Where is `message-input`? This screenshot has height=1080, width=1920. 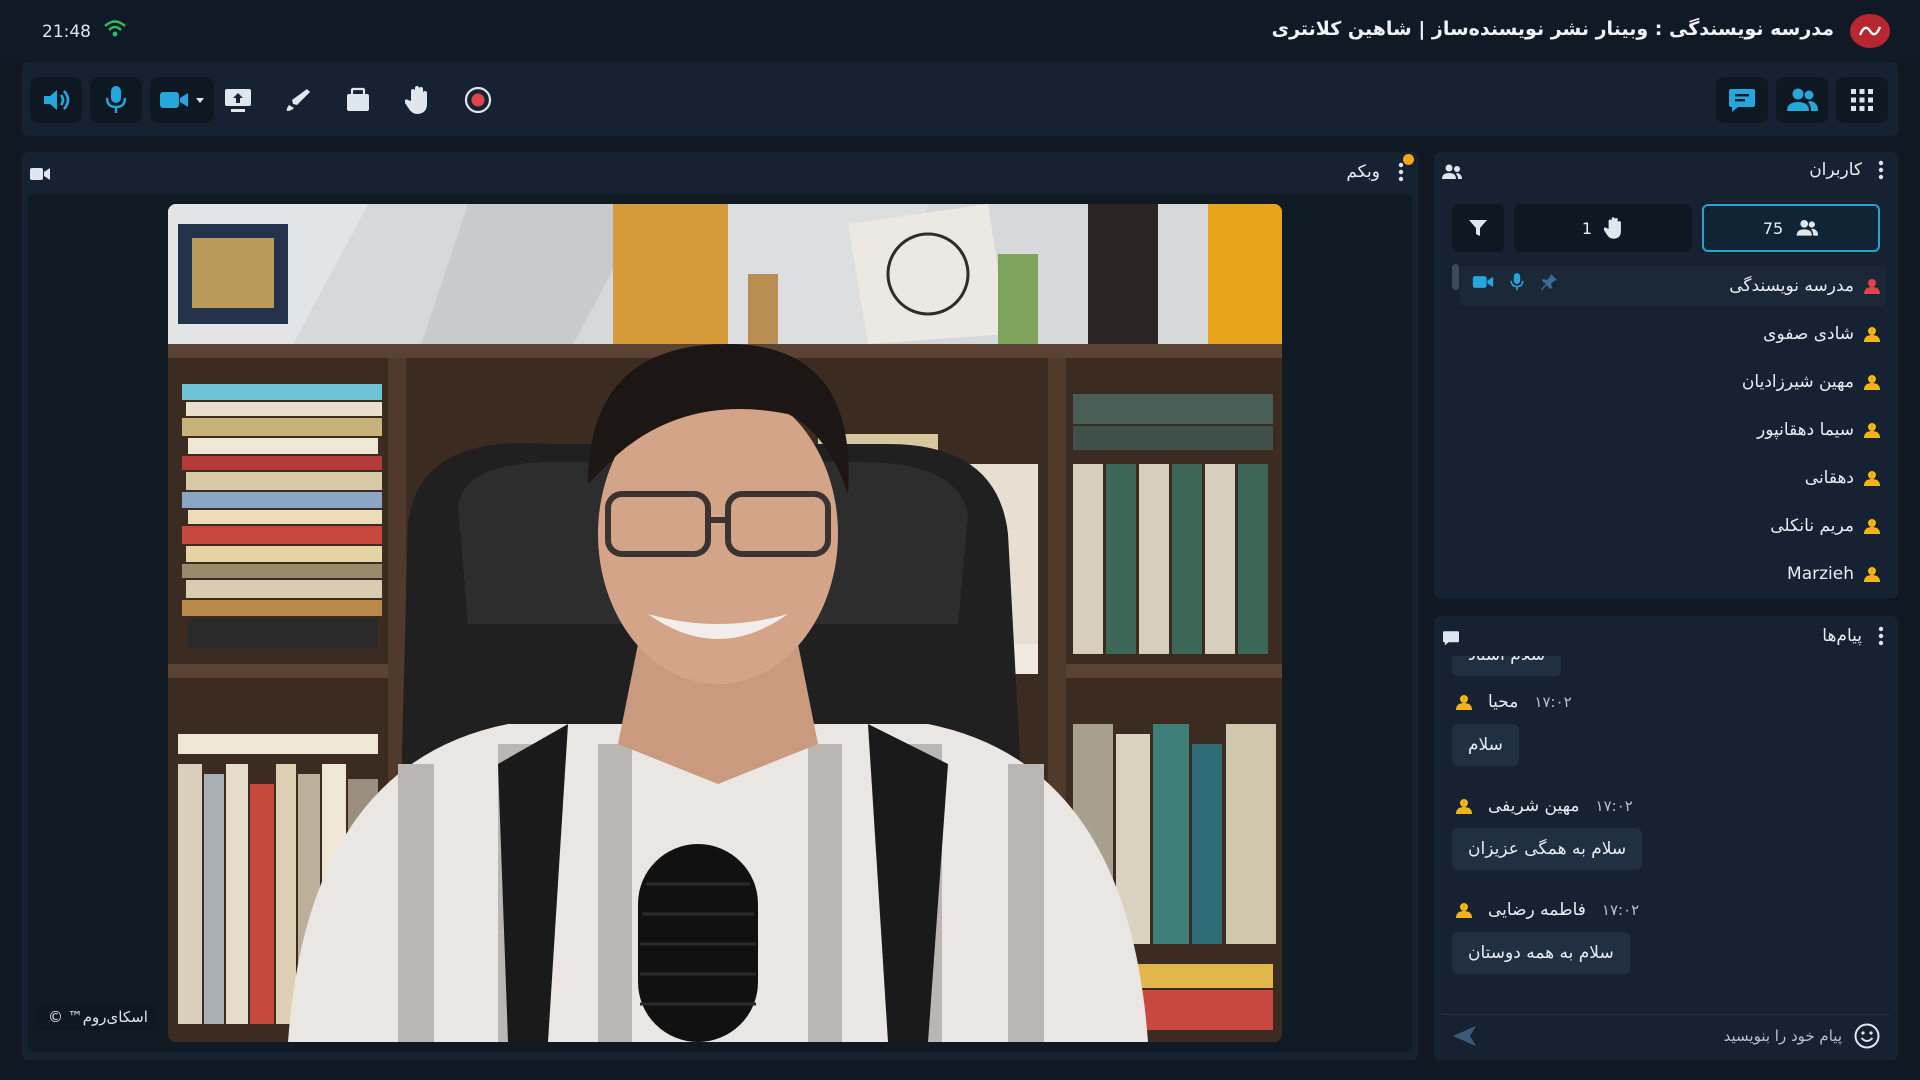
message-input is located at coordinates (1667, 1036).